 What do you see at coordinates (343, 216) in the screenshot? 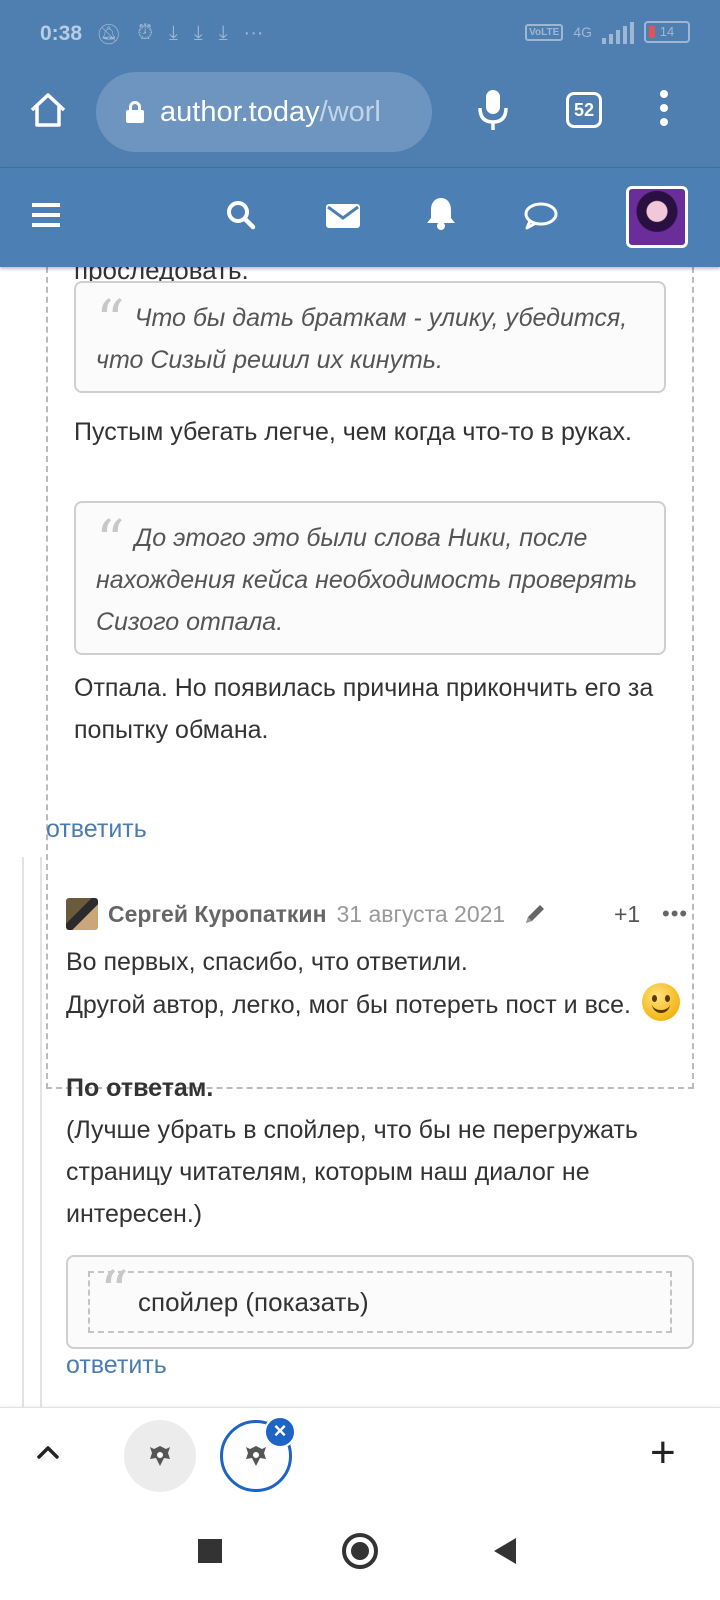
I see `mail-icon` at bounding box center [343, 216].